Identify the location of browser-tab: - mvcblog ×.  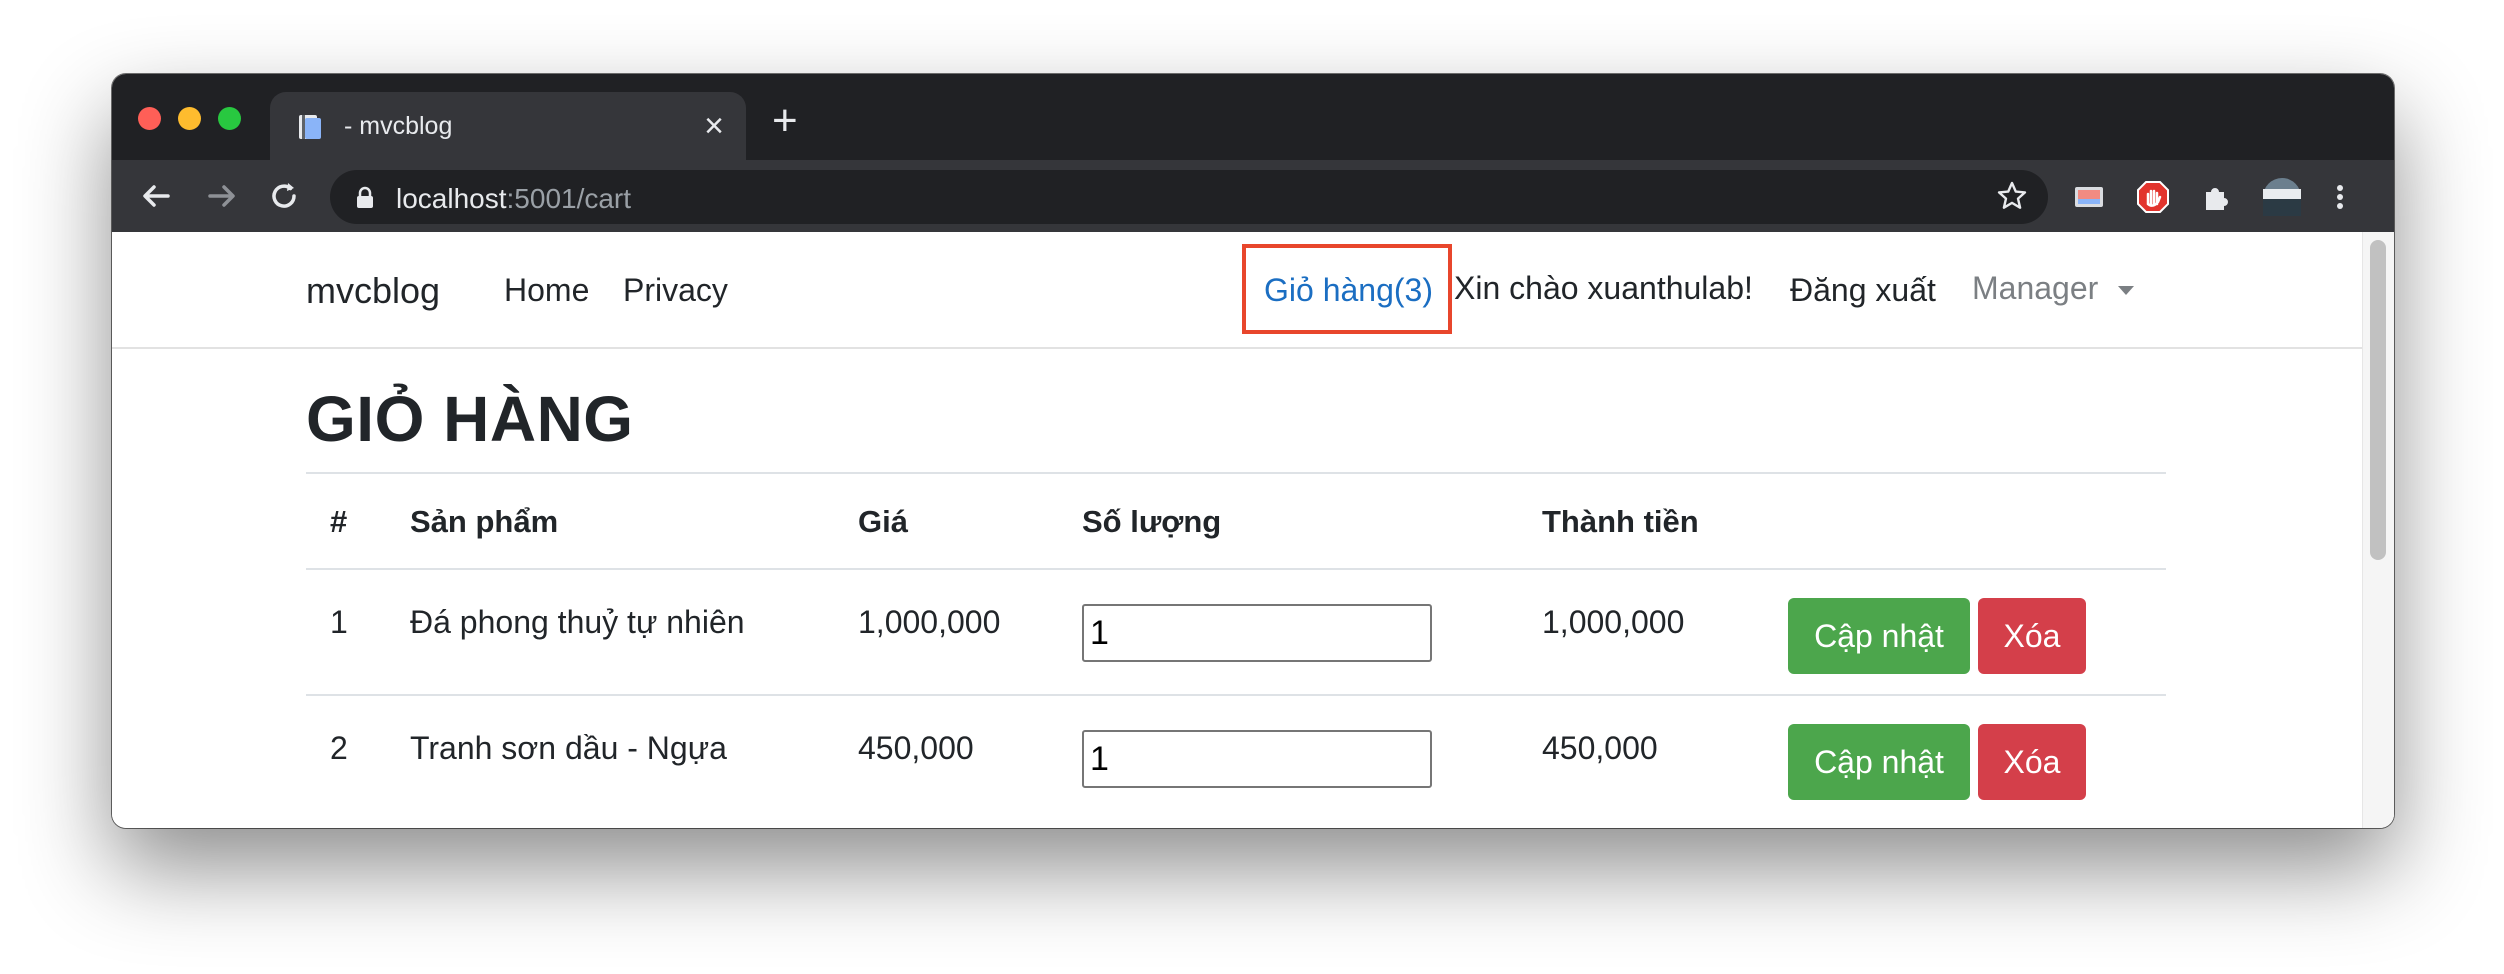
(508, 126).